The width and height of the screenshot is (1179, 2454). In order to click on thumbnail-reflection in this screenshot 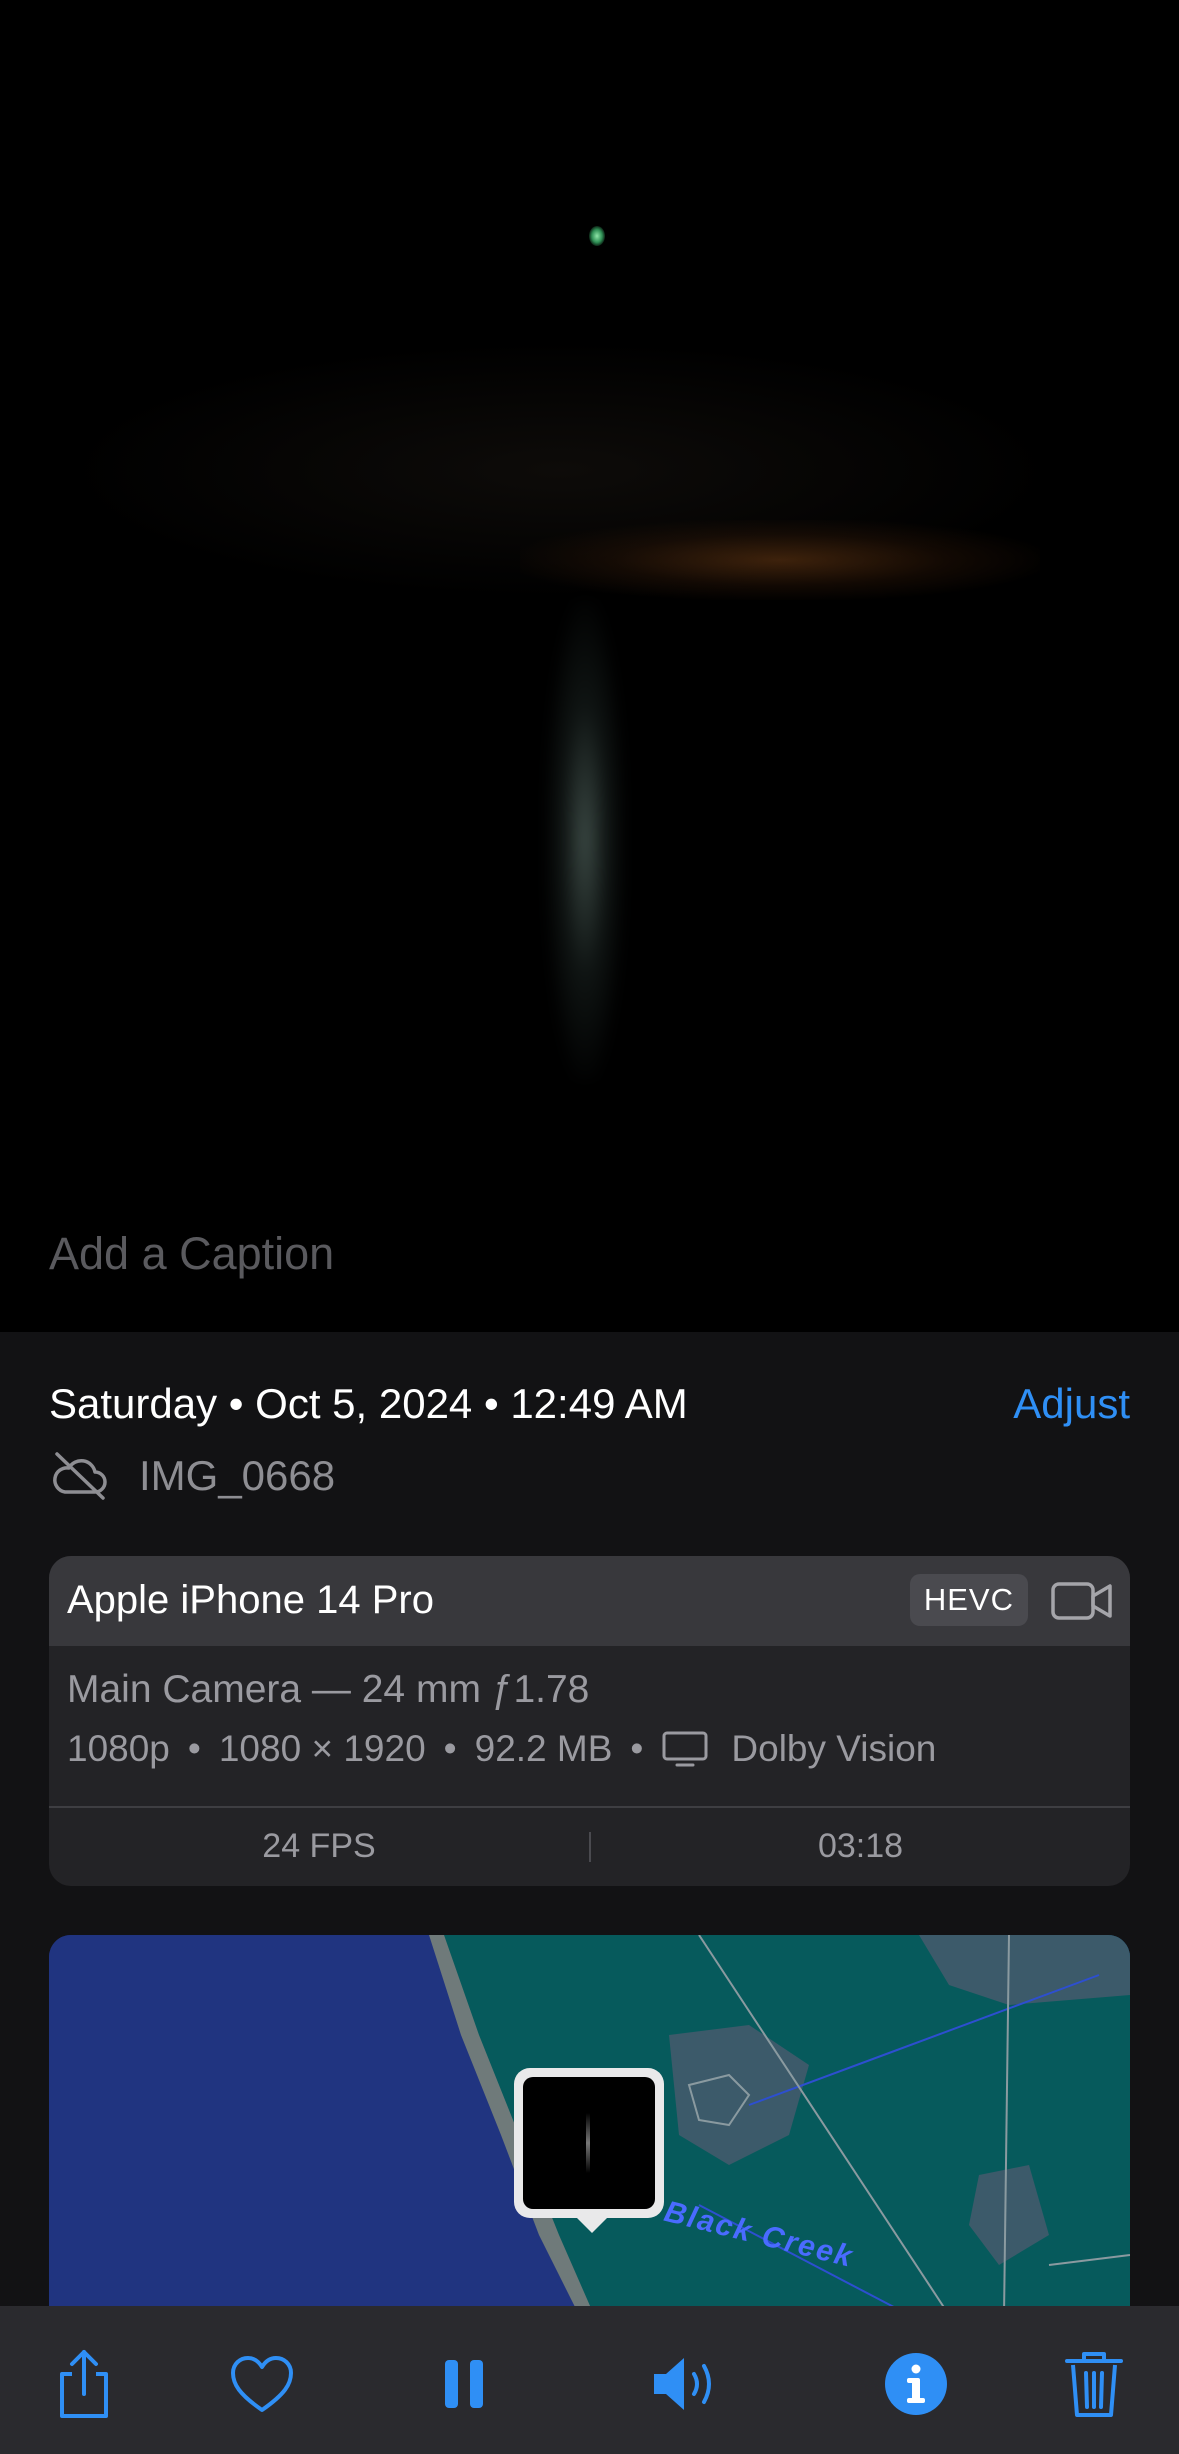, I will do `click(588, 2143)`.